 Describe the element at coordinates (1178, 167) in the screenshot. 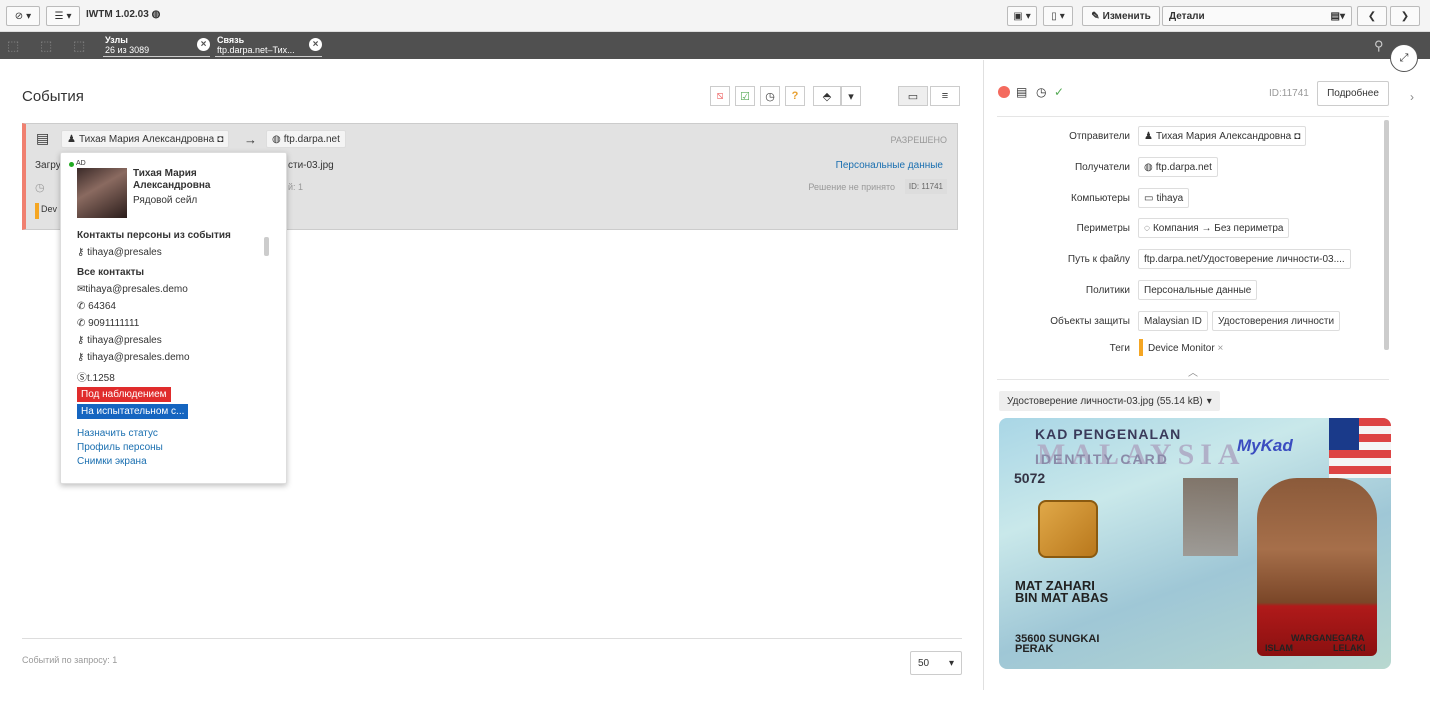

I see `receiver-value: ◍ ftp.darpa.net` at that location.